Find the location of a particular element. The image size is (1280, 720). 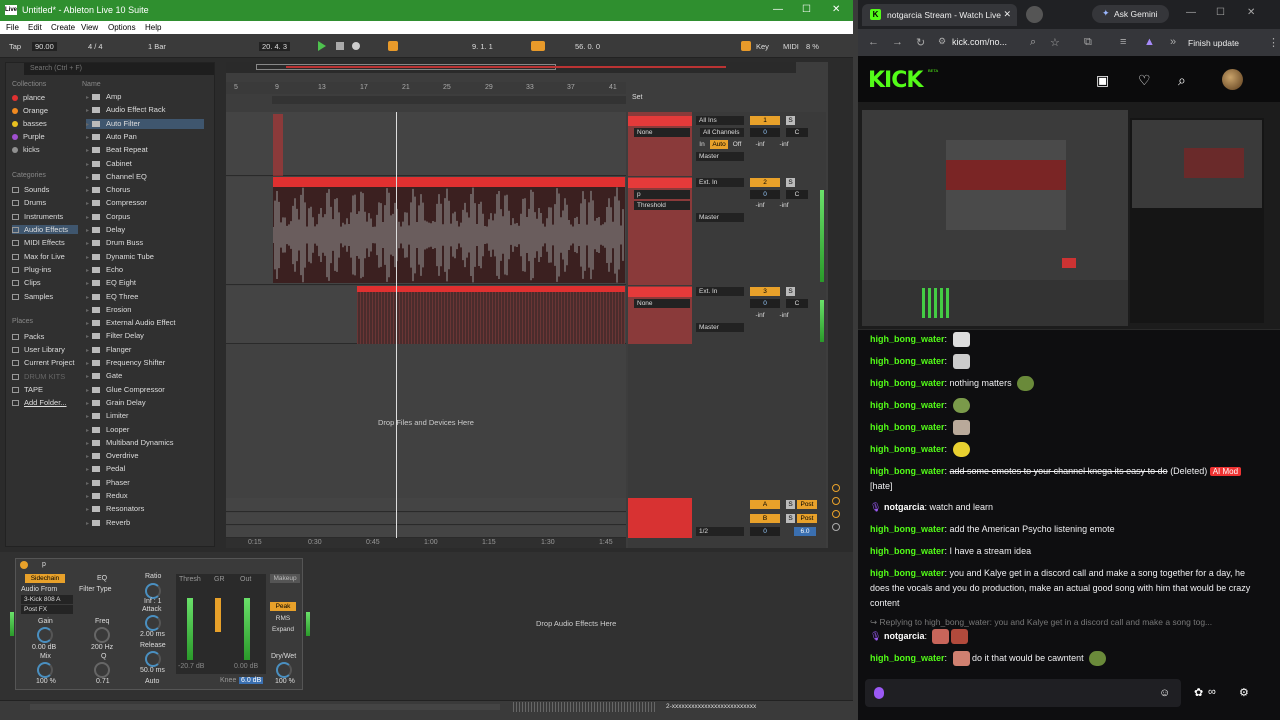

effect-item: ▸ Looper is located at coordinates (145, 430).